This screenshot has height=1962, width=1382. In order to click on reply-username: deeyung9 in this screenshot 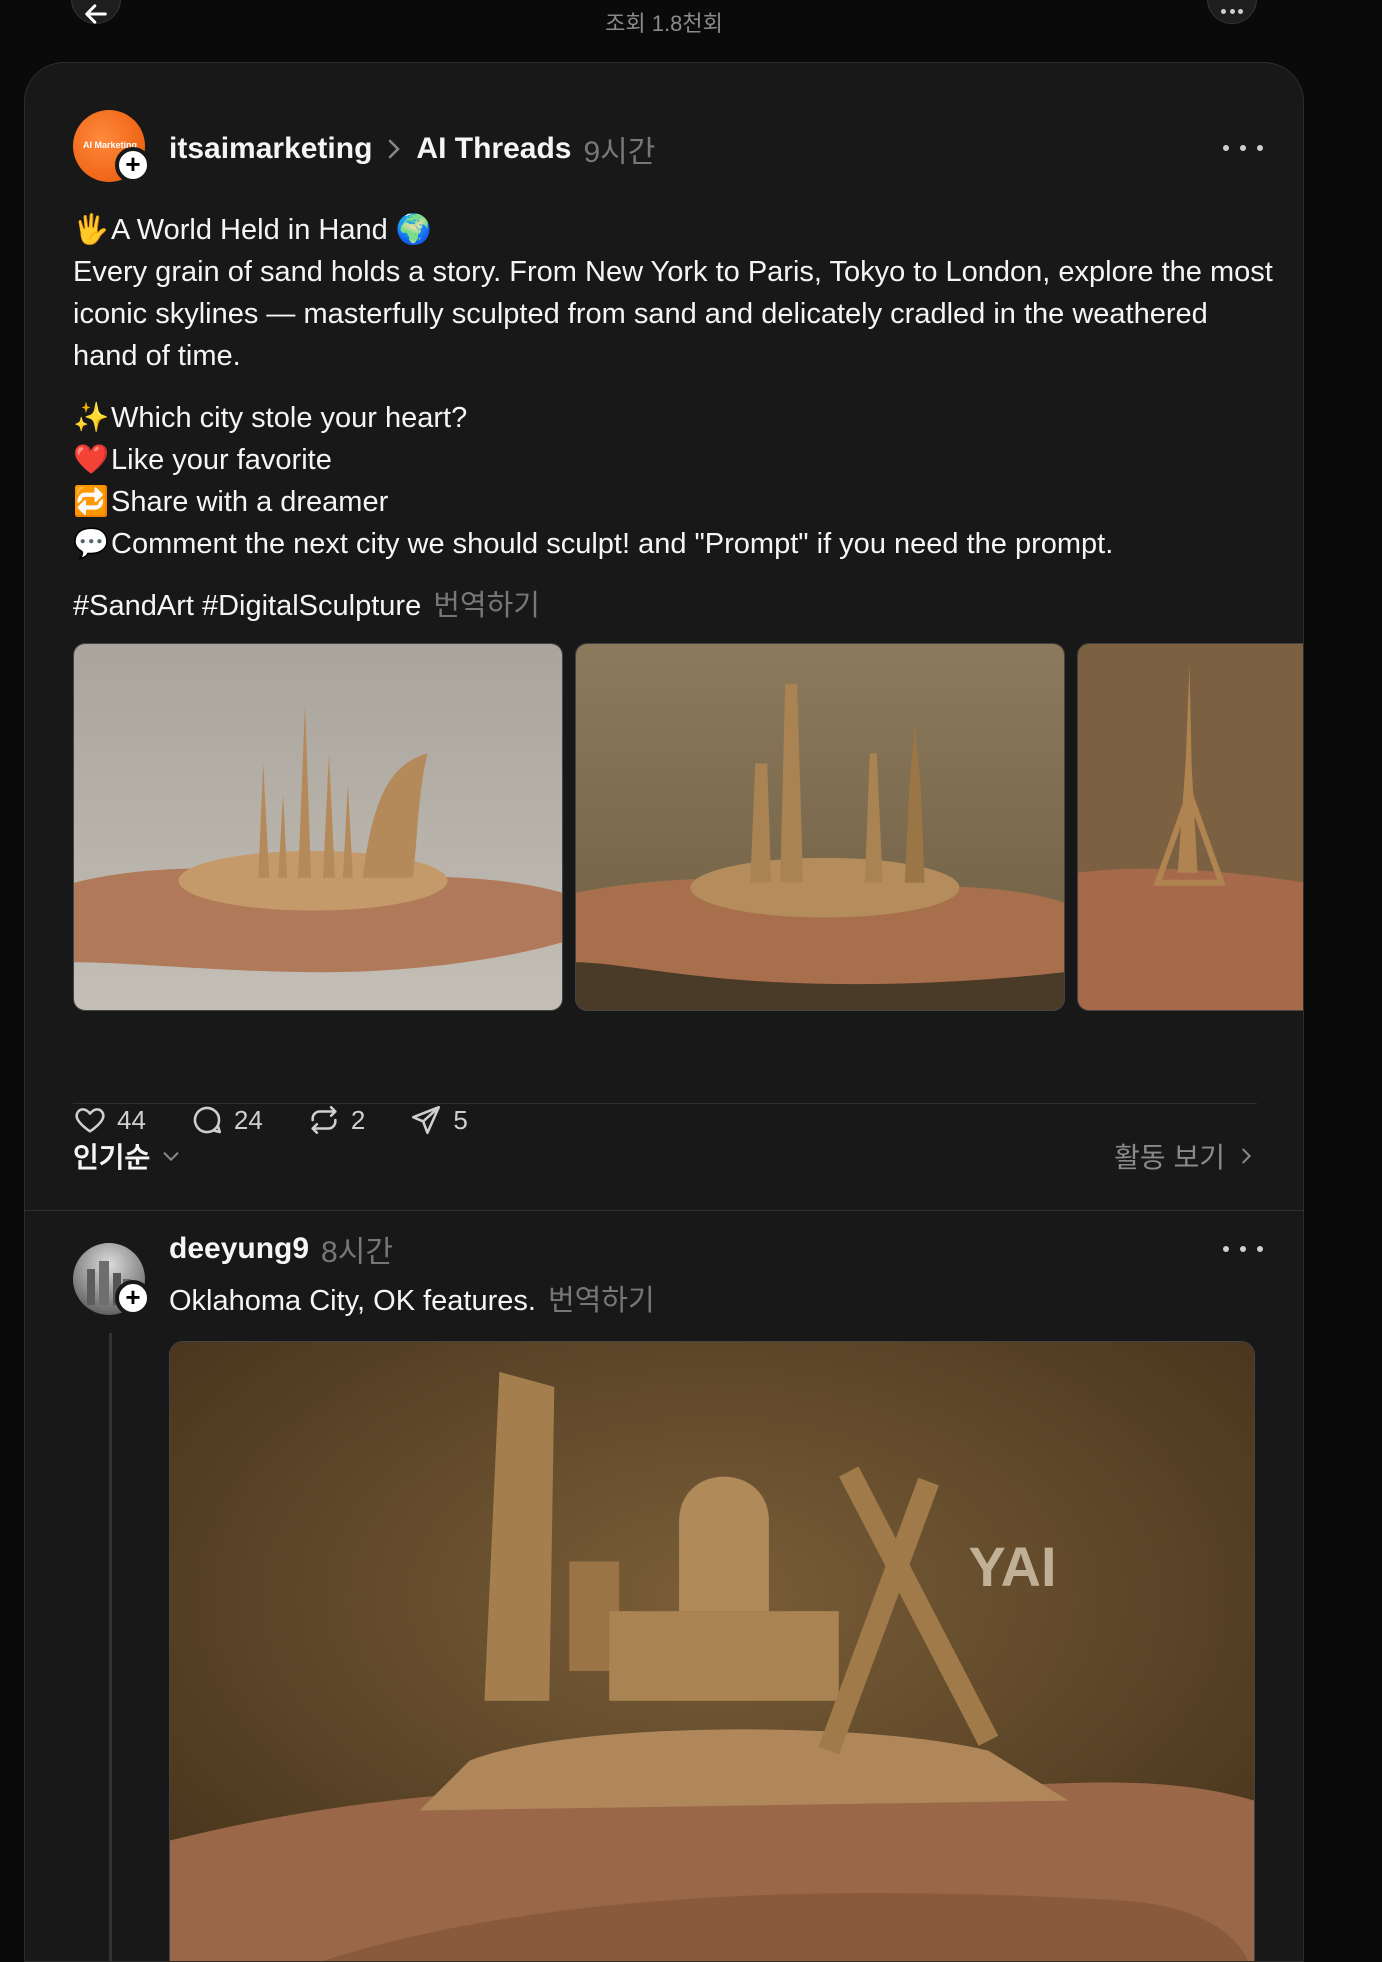, I will do `click(239, 1249)`.